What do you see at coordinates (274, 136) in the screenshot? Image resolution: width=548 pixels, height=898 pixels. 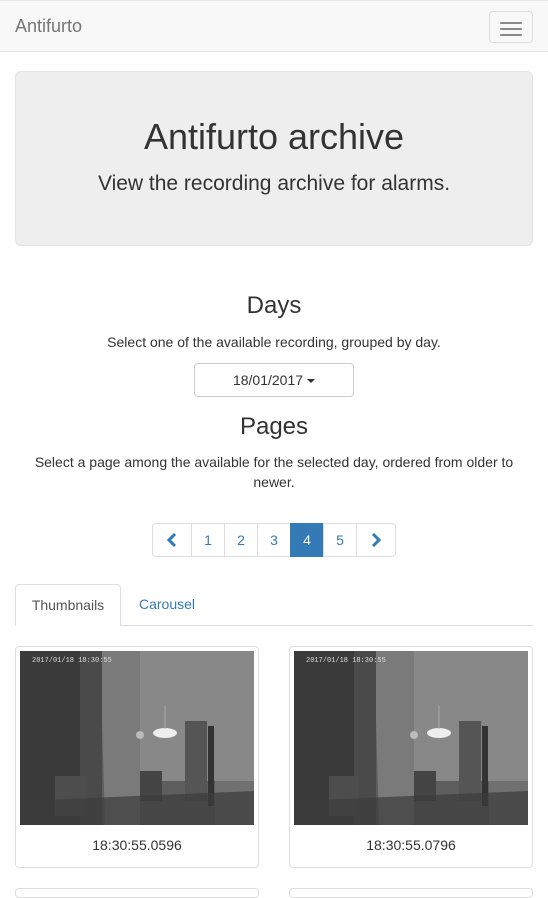 I see `page-title: Antifurto archive` at bounding box center [274, 136].